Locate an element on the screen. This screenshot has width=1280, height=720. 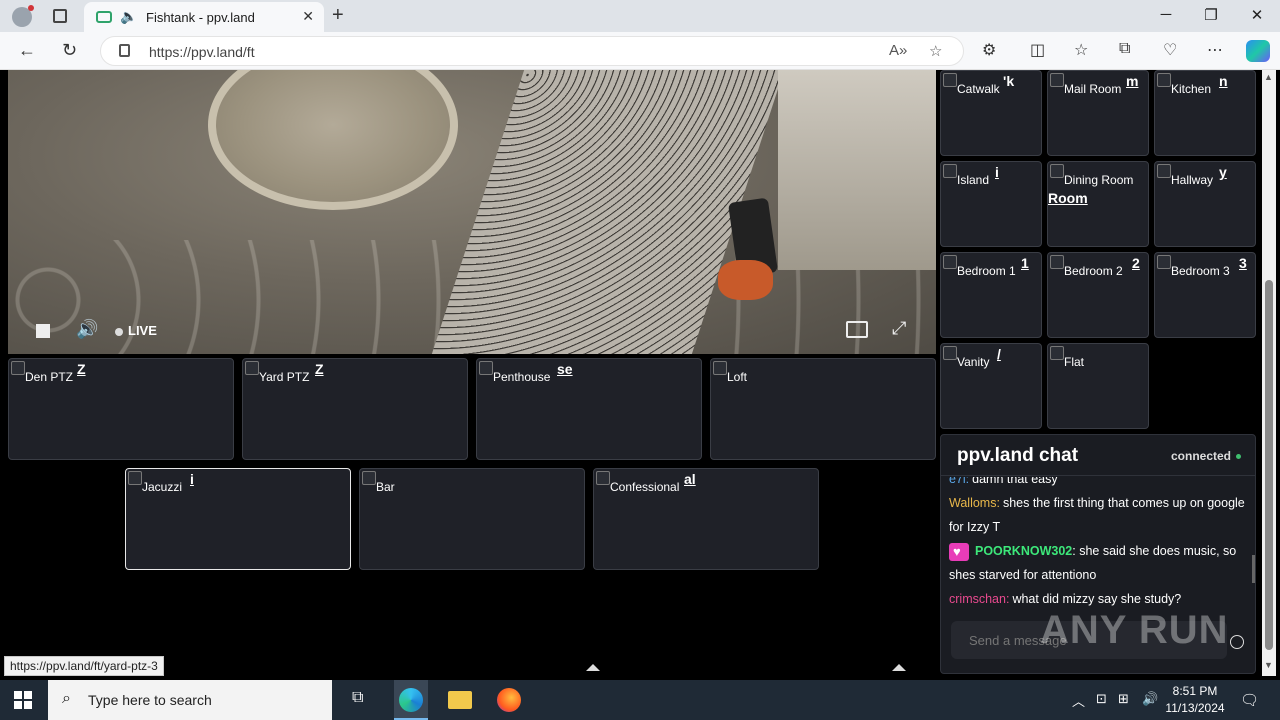
cam-tile-flat: Flat is located at coordinates (1098, 386).